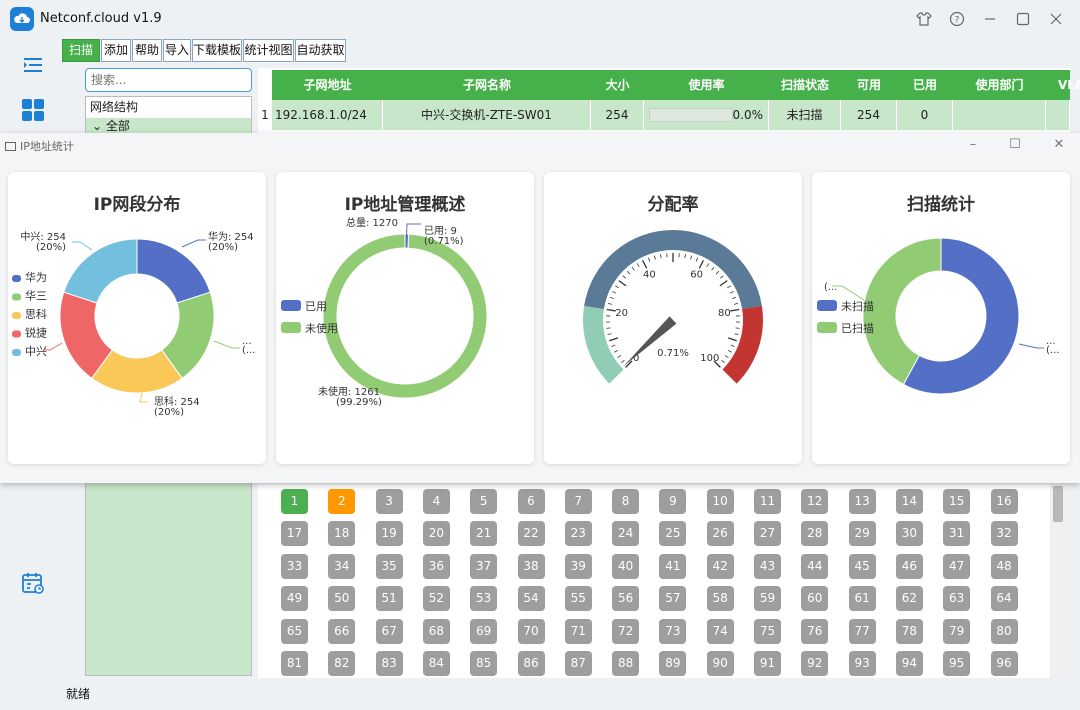 The height and width of the screenshot is (710, 1080). What do you see at coordinates (389, 566) in the screenshot?
I see `ip-cell: 35` at bounding box center [389, 566].